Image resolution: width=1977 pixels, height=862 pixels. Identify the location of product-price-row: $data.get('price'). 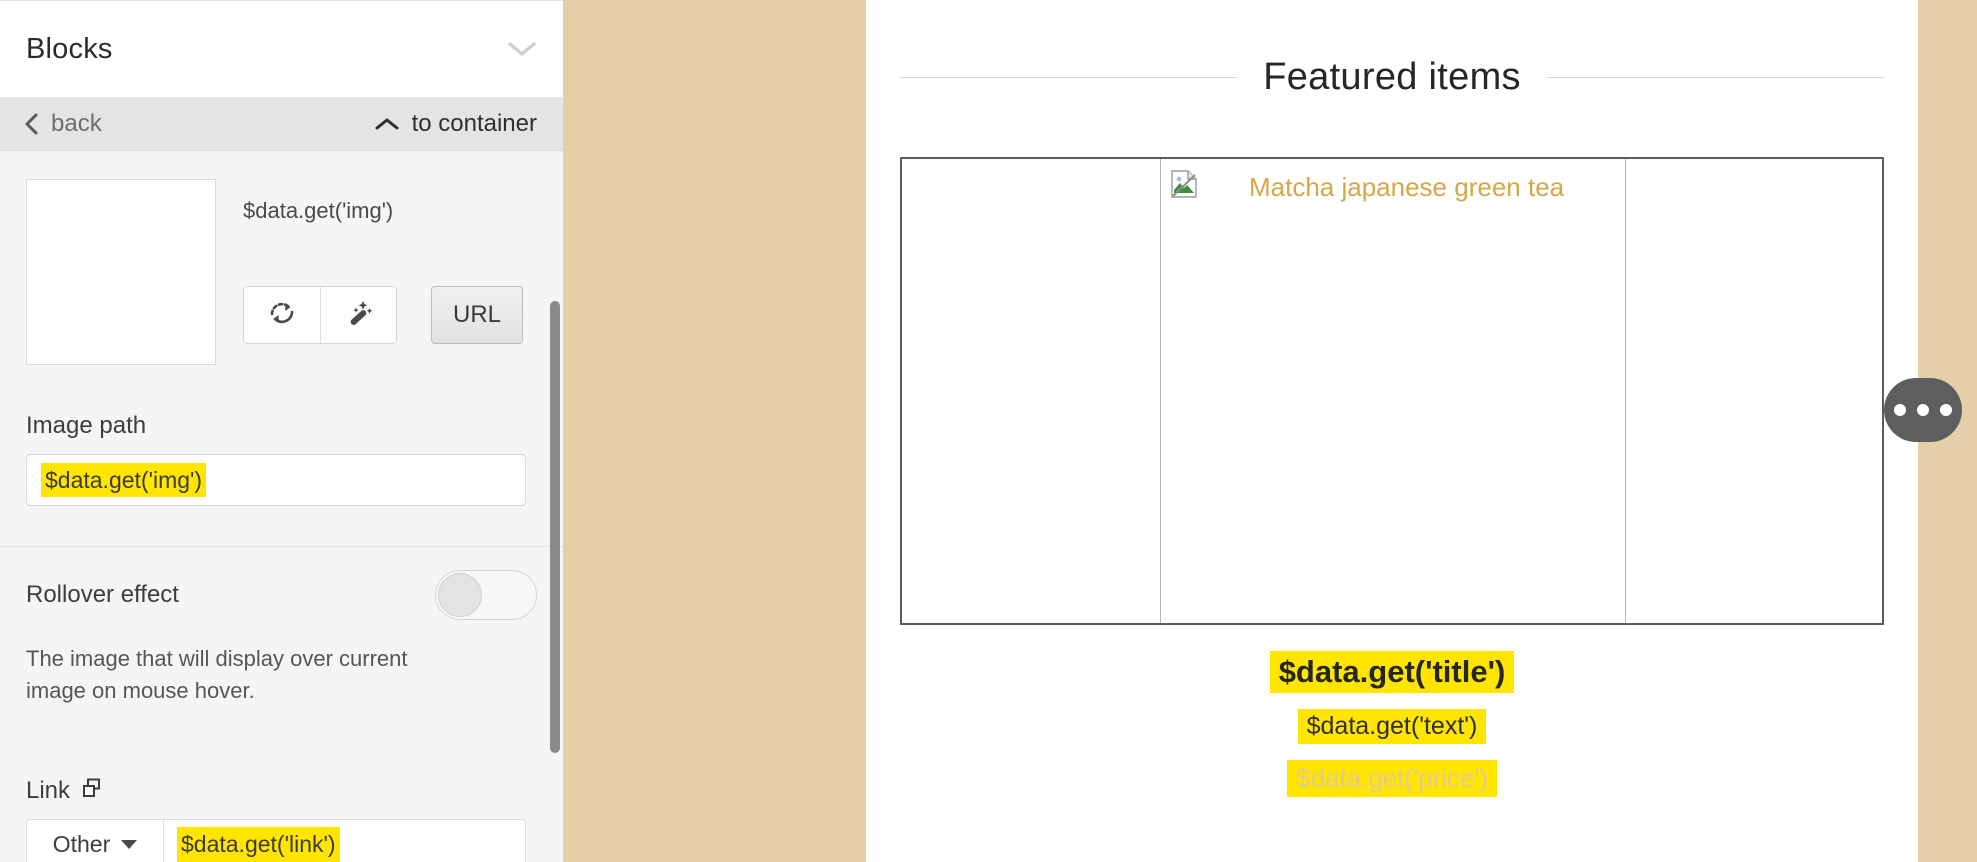
(1392, 778).